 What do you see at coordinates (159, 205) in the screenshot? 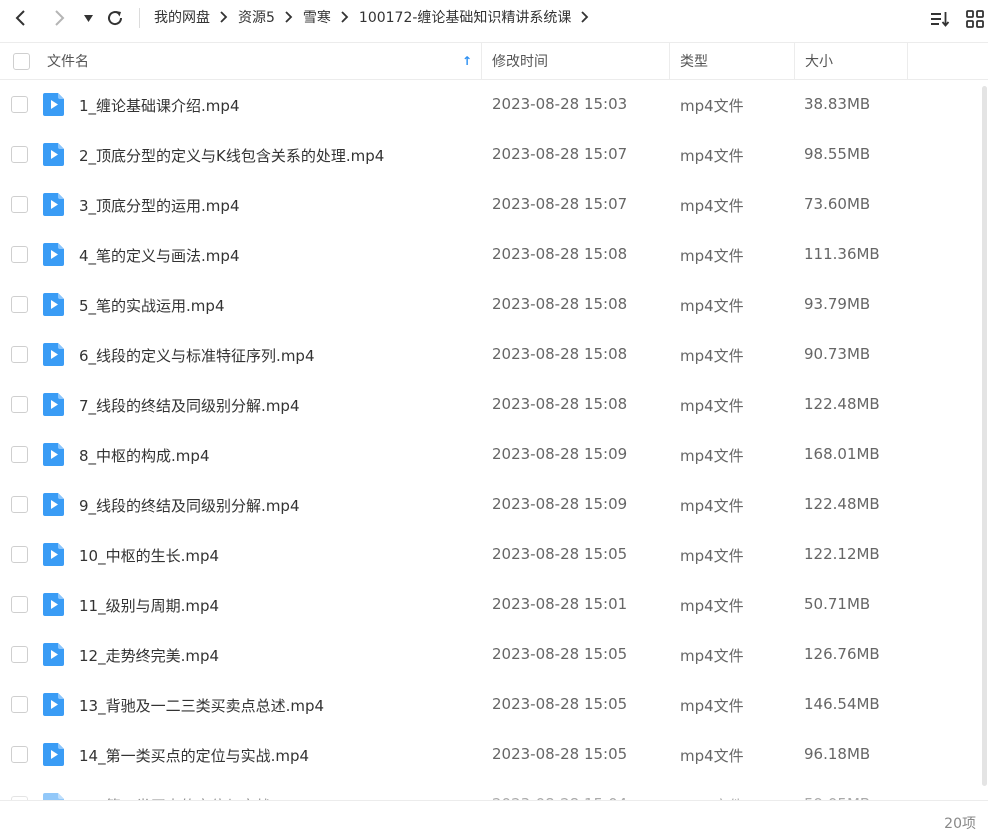
I see `file-name: 3_顶底分型的运用.mp4` at bounding box center [159, 205].